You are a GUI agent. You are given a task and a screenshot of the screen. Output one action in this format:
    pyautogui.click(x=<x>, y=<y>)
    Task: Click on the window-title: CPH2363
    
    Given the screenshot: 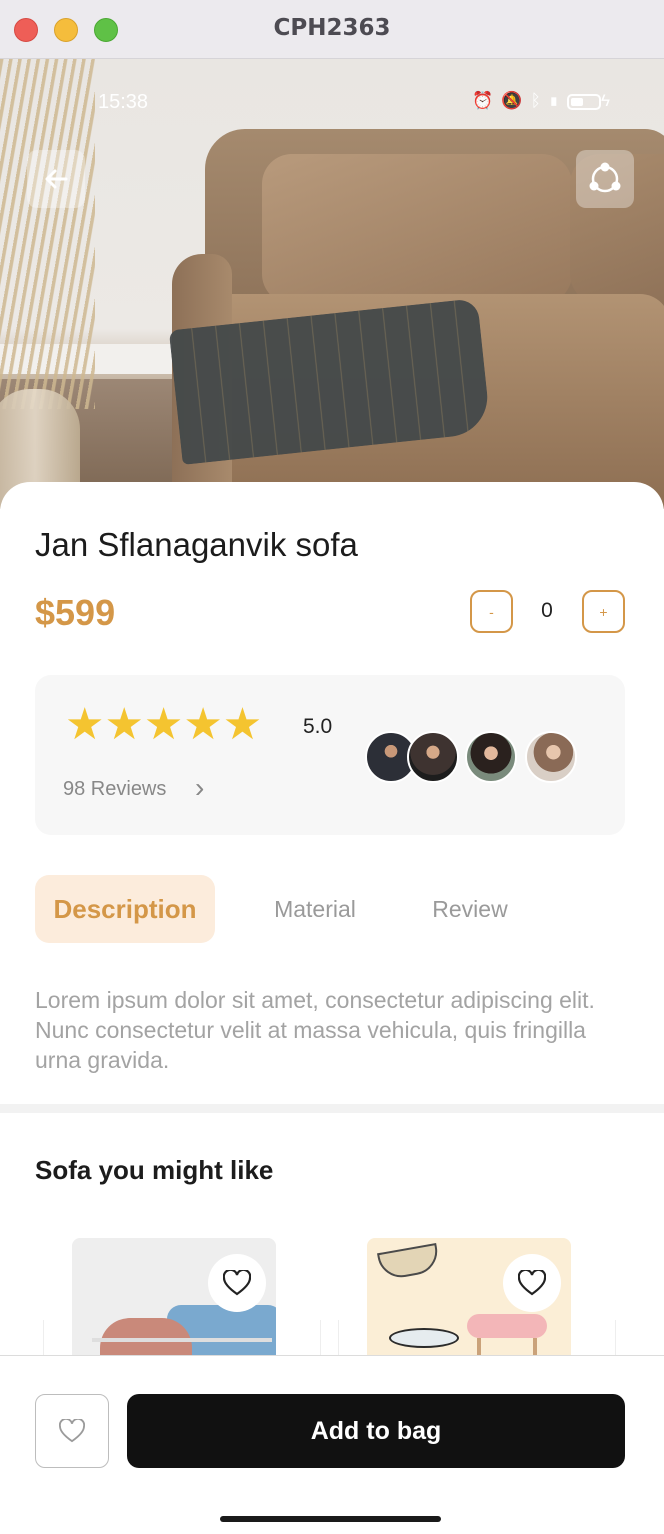 What is the action you would take?
    pyautogui.click(x=332, y=28)
    